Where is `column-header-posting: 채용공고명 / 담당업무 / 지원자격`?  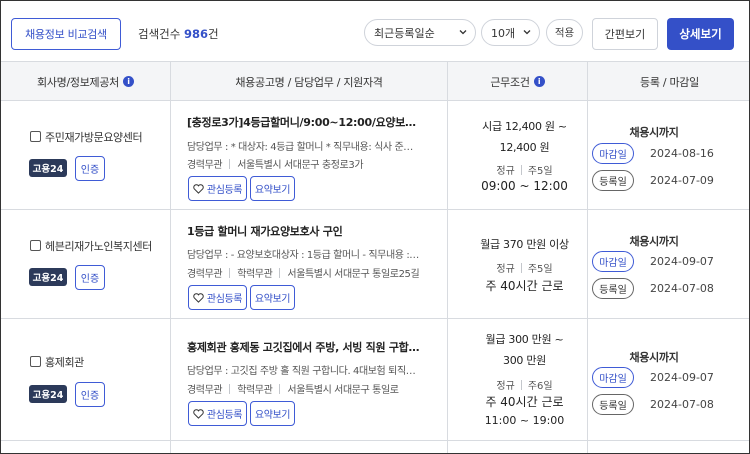
column-header-posting: 채용공고명 / 담당업무 / 지원자격 is located at coordinates (309, 81).